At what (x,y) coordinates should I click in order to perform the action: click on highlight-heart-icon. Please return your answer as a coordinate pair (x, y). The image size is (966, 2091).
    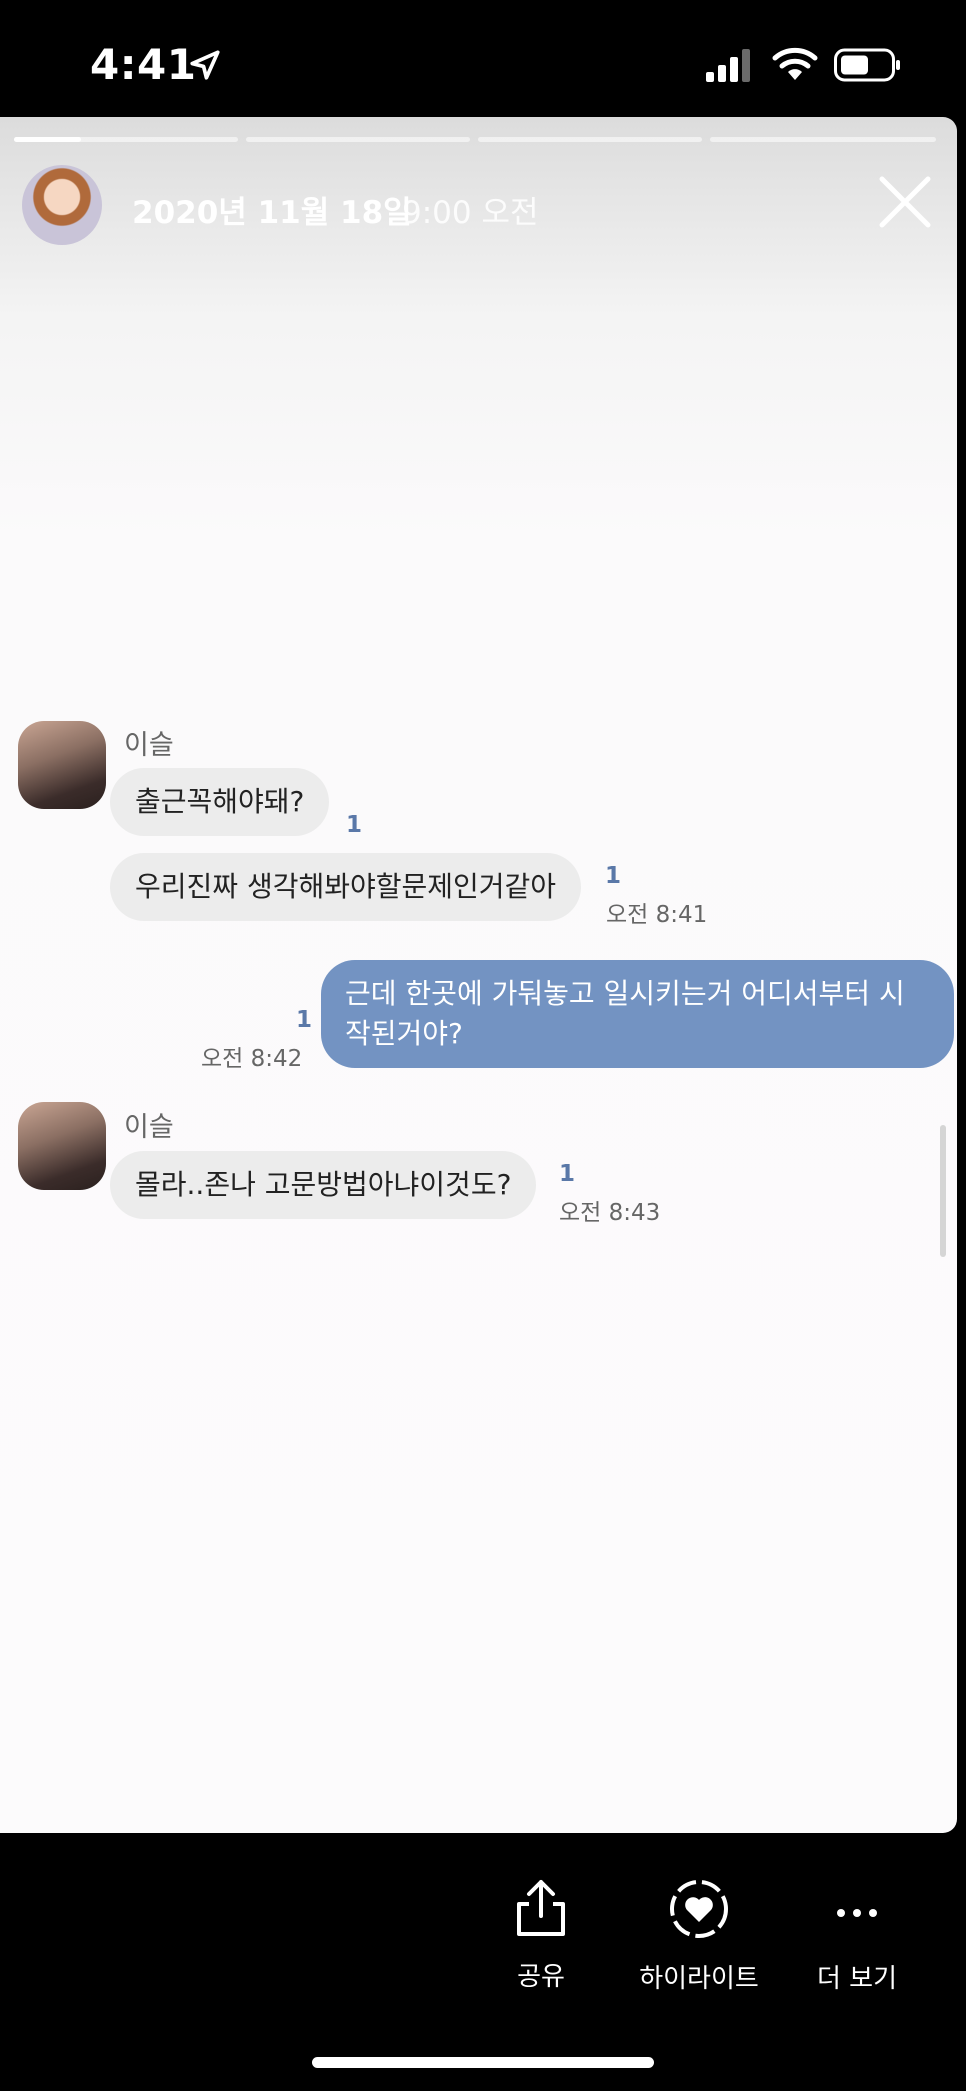
    Looking at the image, I should click on (699, 1909).